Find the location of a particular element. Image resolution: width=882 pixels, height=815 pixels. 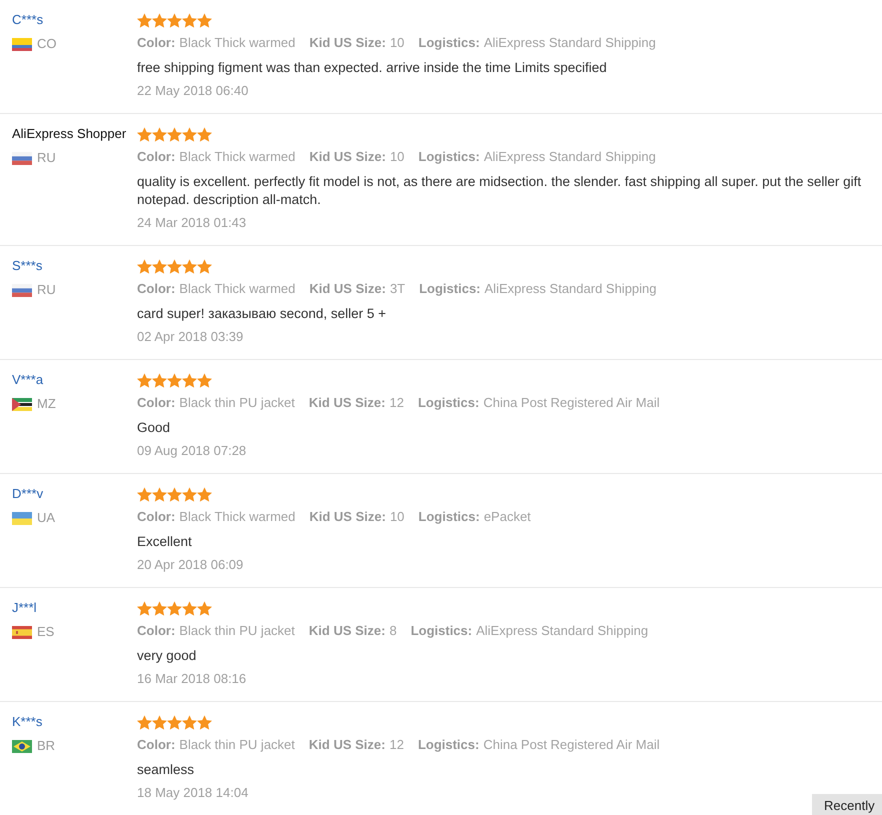

attribute-value: 8 is located at coordinates (393, 631).